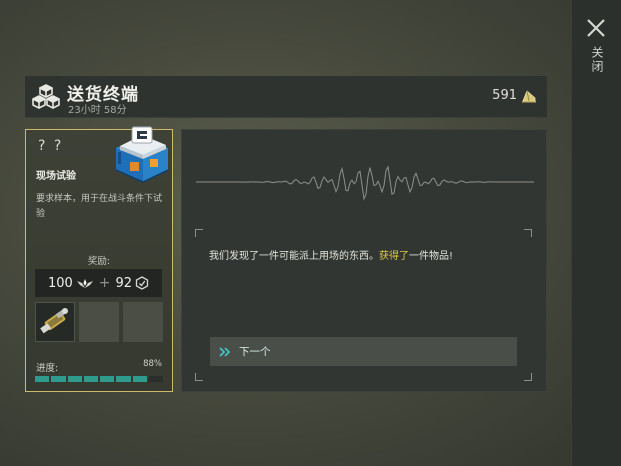 The height and width of the screenshot is (466, 621). What do you see at coordinates (46, 96) in the screenshot?
I see `cubes-icon` at bounding box center [46, 96].